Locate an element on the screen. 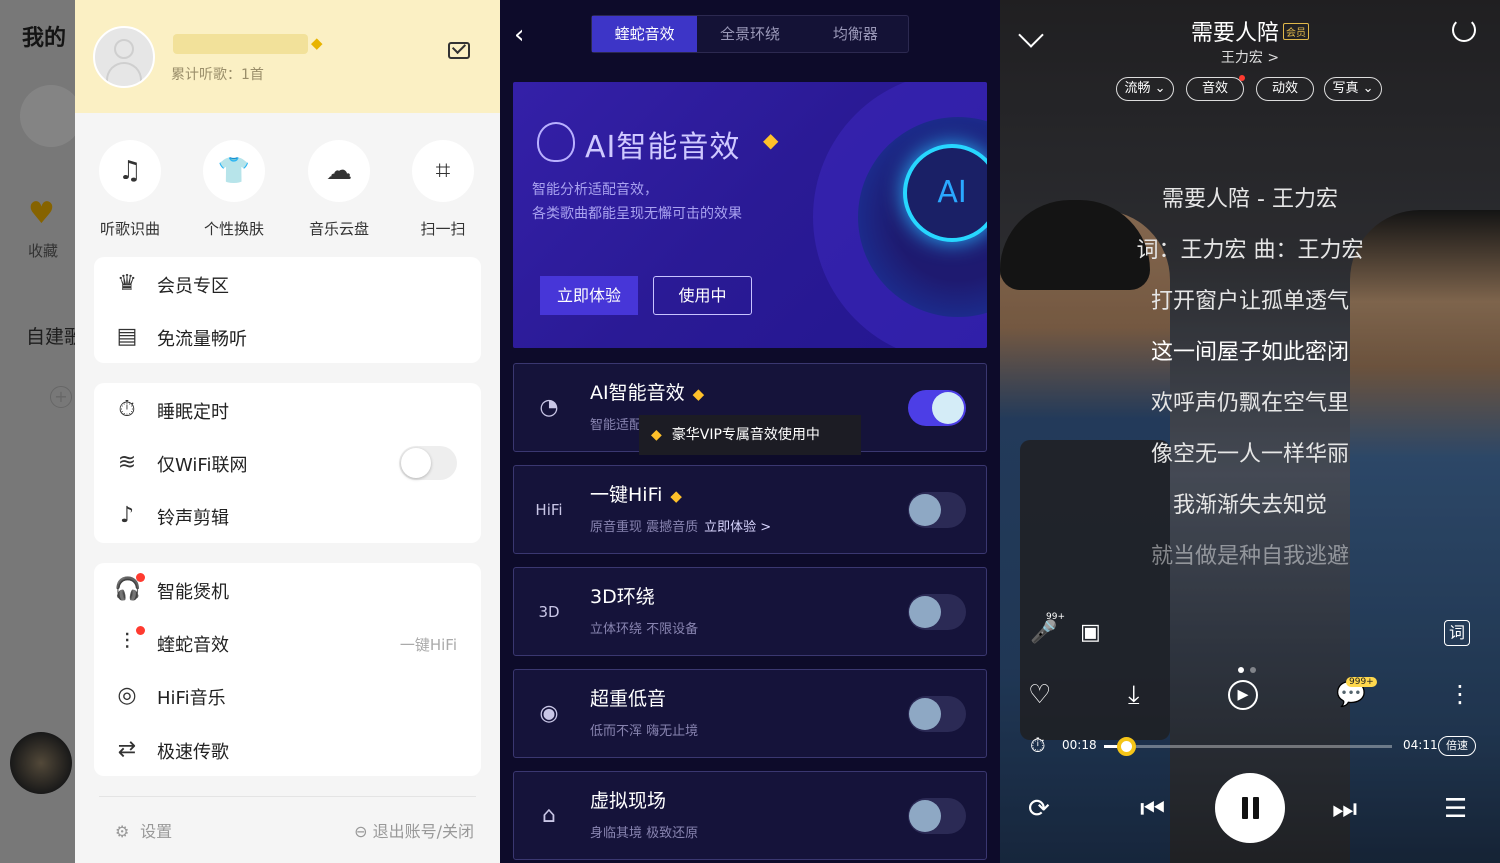 Image resolution: width=1500 pixels, height=863 pixels. mail-icon is located at coordinates (459, 50).